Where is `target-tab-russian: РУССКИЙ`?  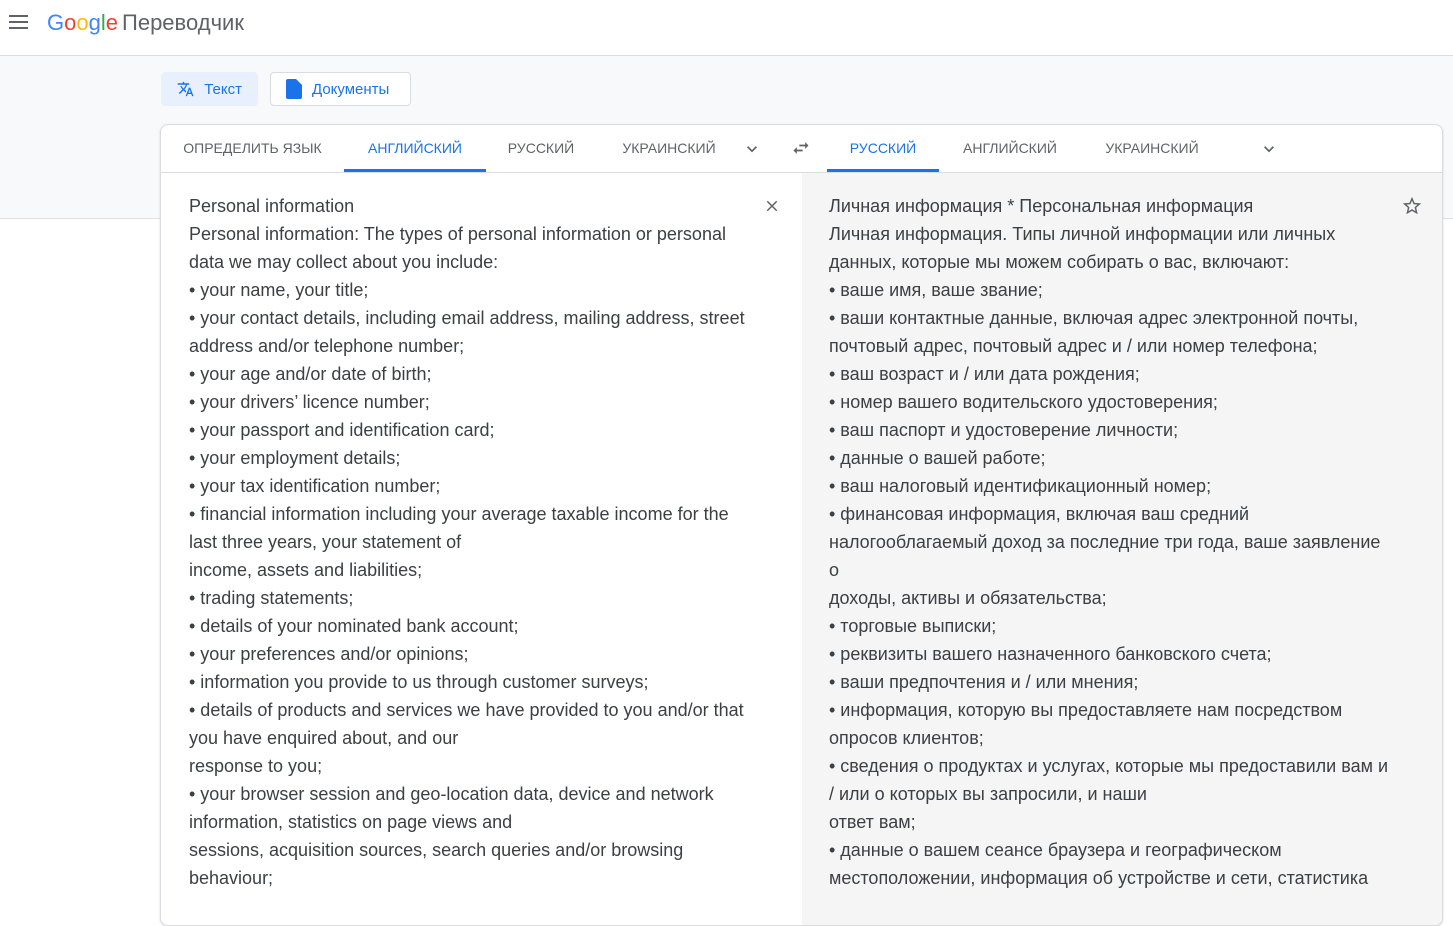
target-tab-russian: РУССКИЙ is located at coordinates (883, 148).